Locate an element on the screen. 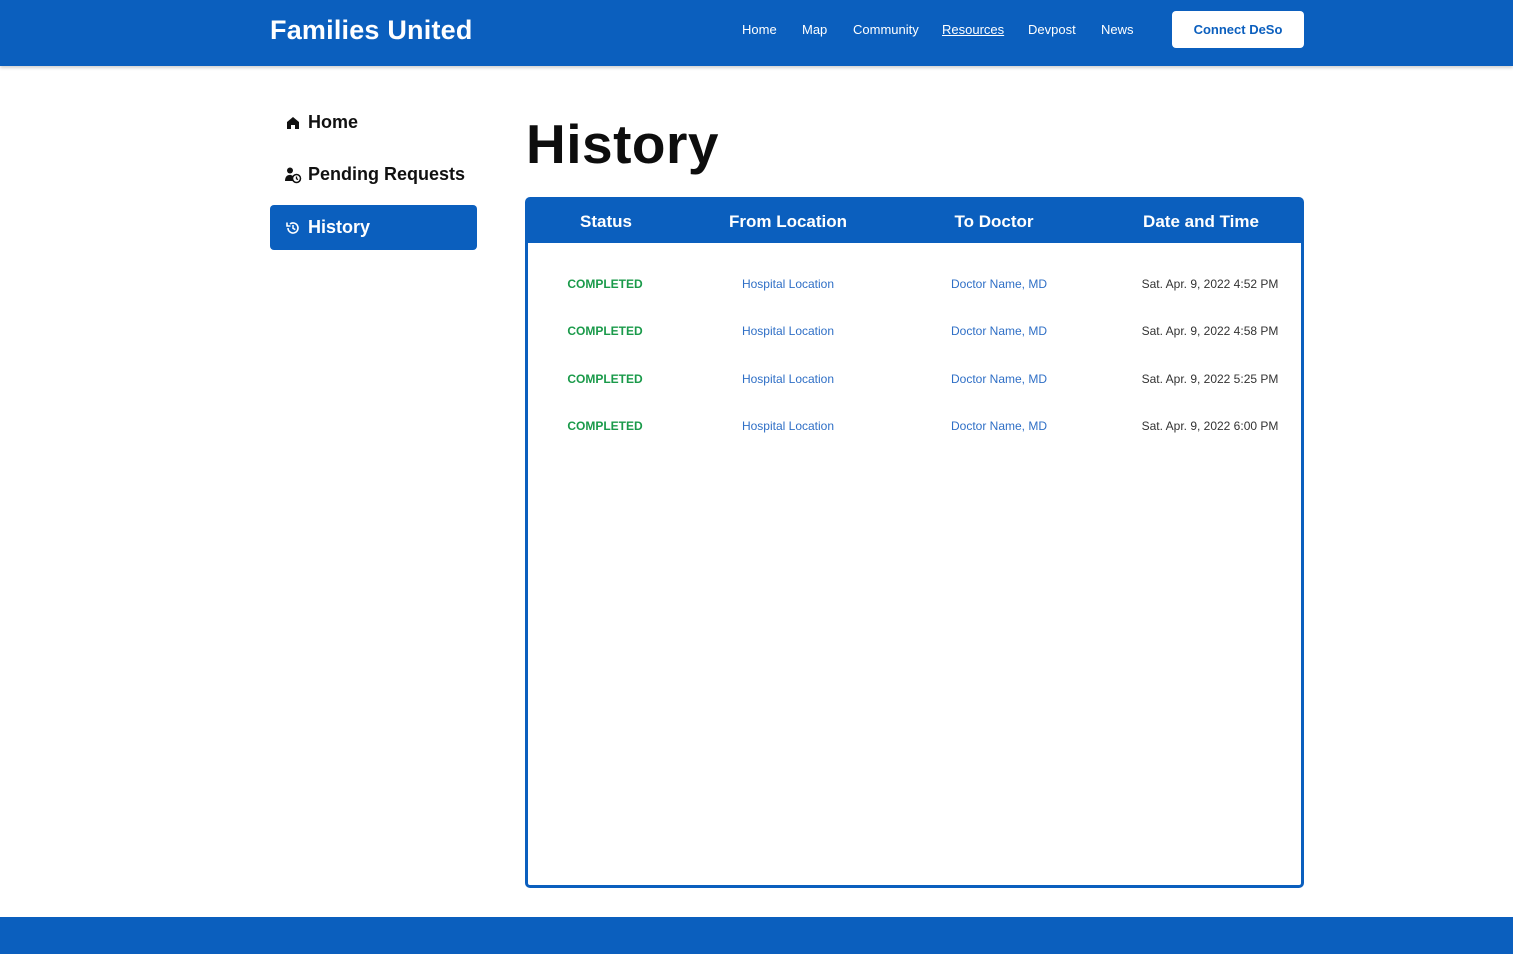 This screenshot has height=954, width=1513. date-time: Sat. Apr. 9, 2022 4:58 PM is located at coordinates (1210, 331).